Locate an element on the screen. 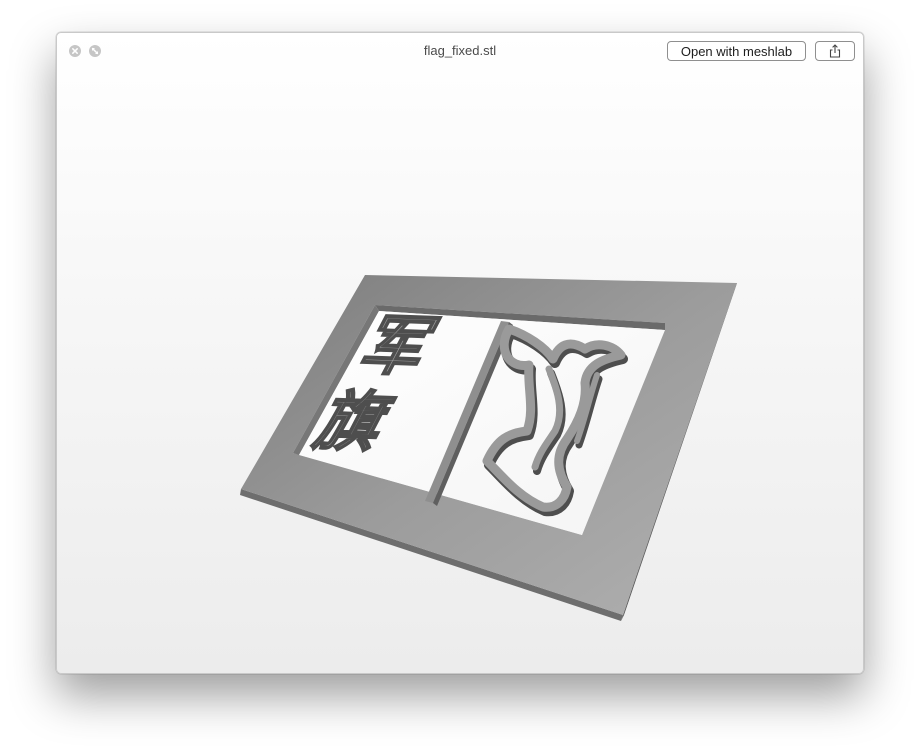 The image size is (918, 752). close-icon is located at coordinates (75, 51).